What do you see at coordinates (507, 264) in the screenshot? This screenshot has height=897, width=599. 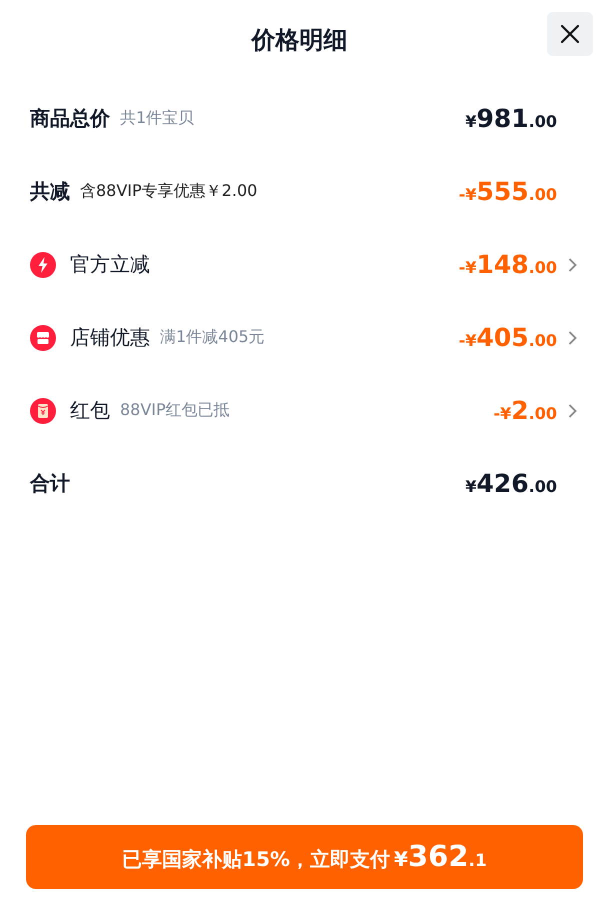 I see `price-amount: -¥148.00` at bounding box center [507, 264].